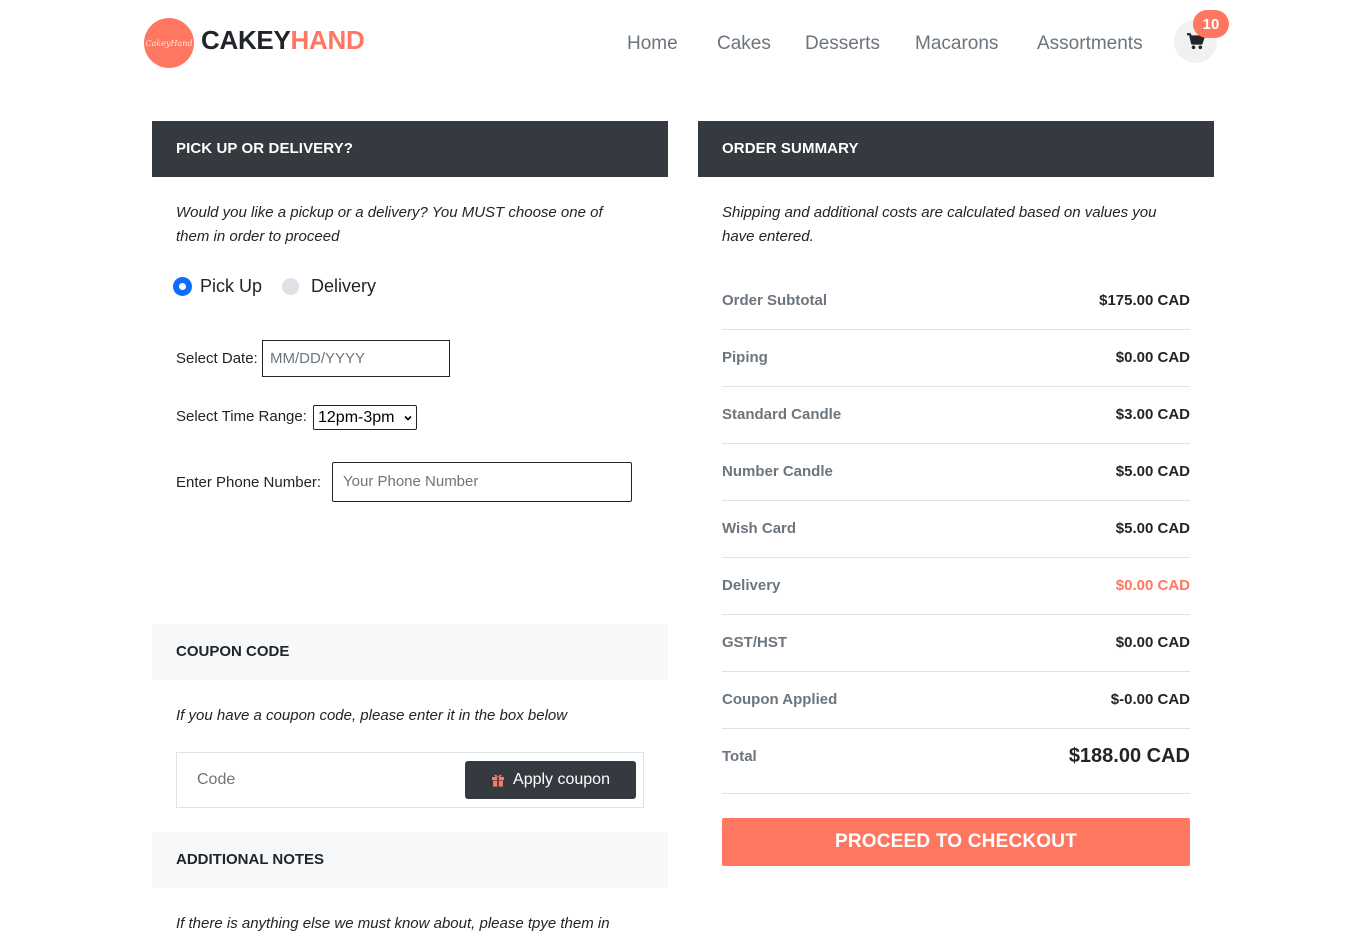 Image resolution: width=1371 pixels, height=934 pixels. What do you see at coordinates (842, 44) in the screenshot?
I see `nav-desserts: Desserts` at bounding box center [842, 44].